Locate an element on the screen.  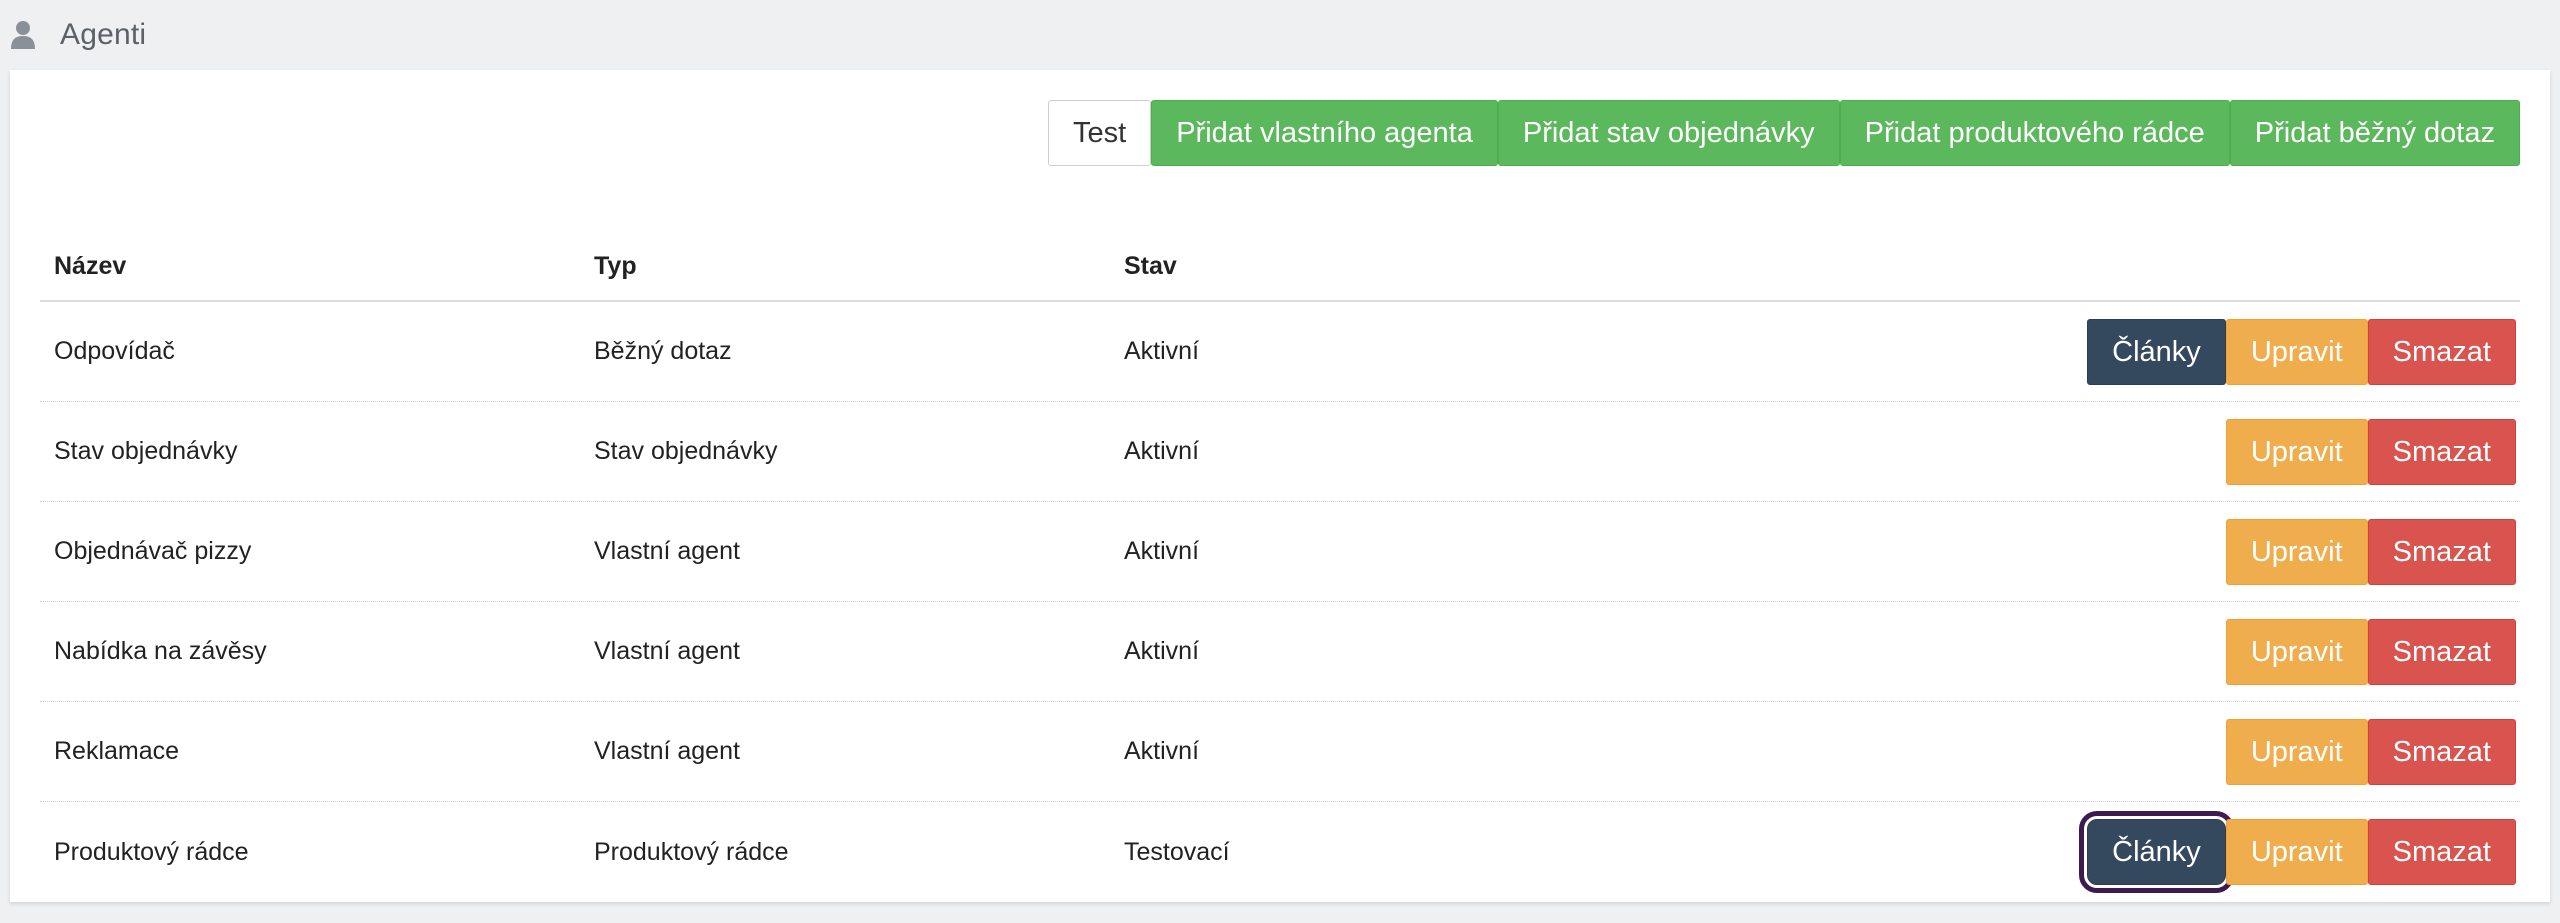
page-title: Agenti is located at coordinates (103, 34).